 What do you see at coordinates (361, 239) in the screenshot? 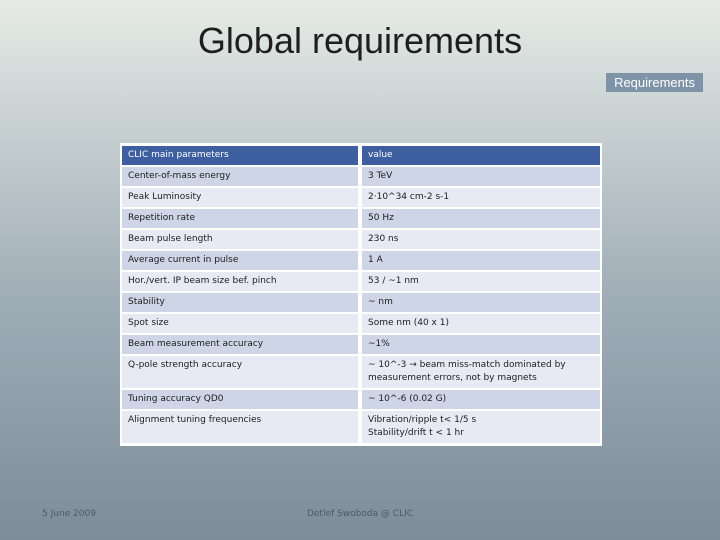
I see `table-row: Beam pulse length 230 ns` at bounding box center [361, 239].